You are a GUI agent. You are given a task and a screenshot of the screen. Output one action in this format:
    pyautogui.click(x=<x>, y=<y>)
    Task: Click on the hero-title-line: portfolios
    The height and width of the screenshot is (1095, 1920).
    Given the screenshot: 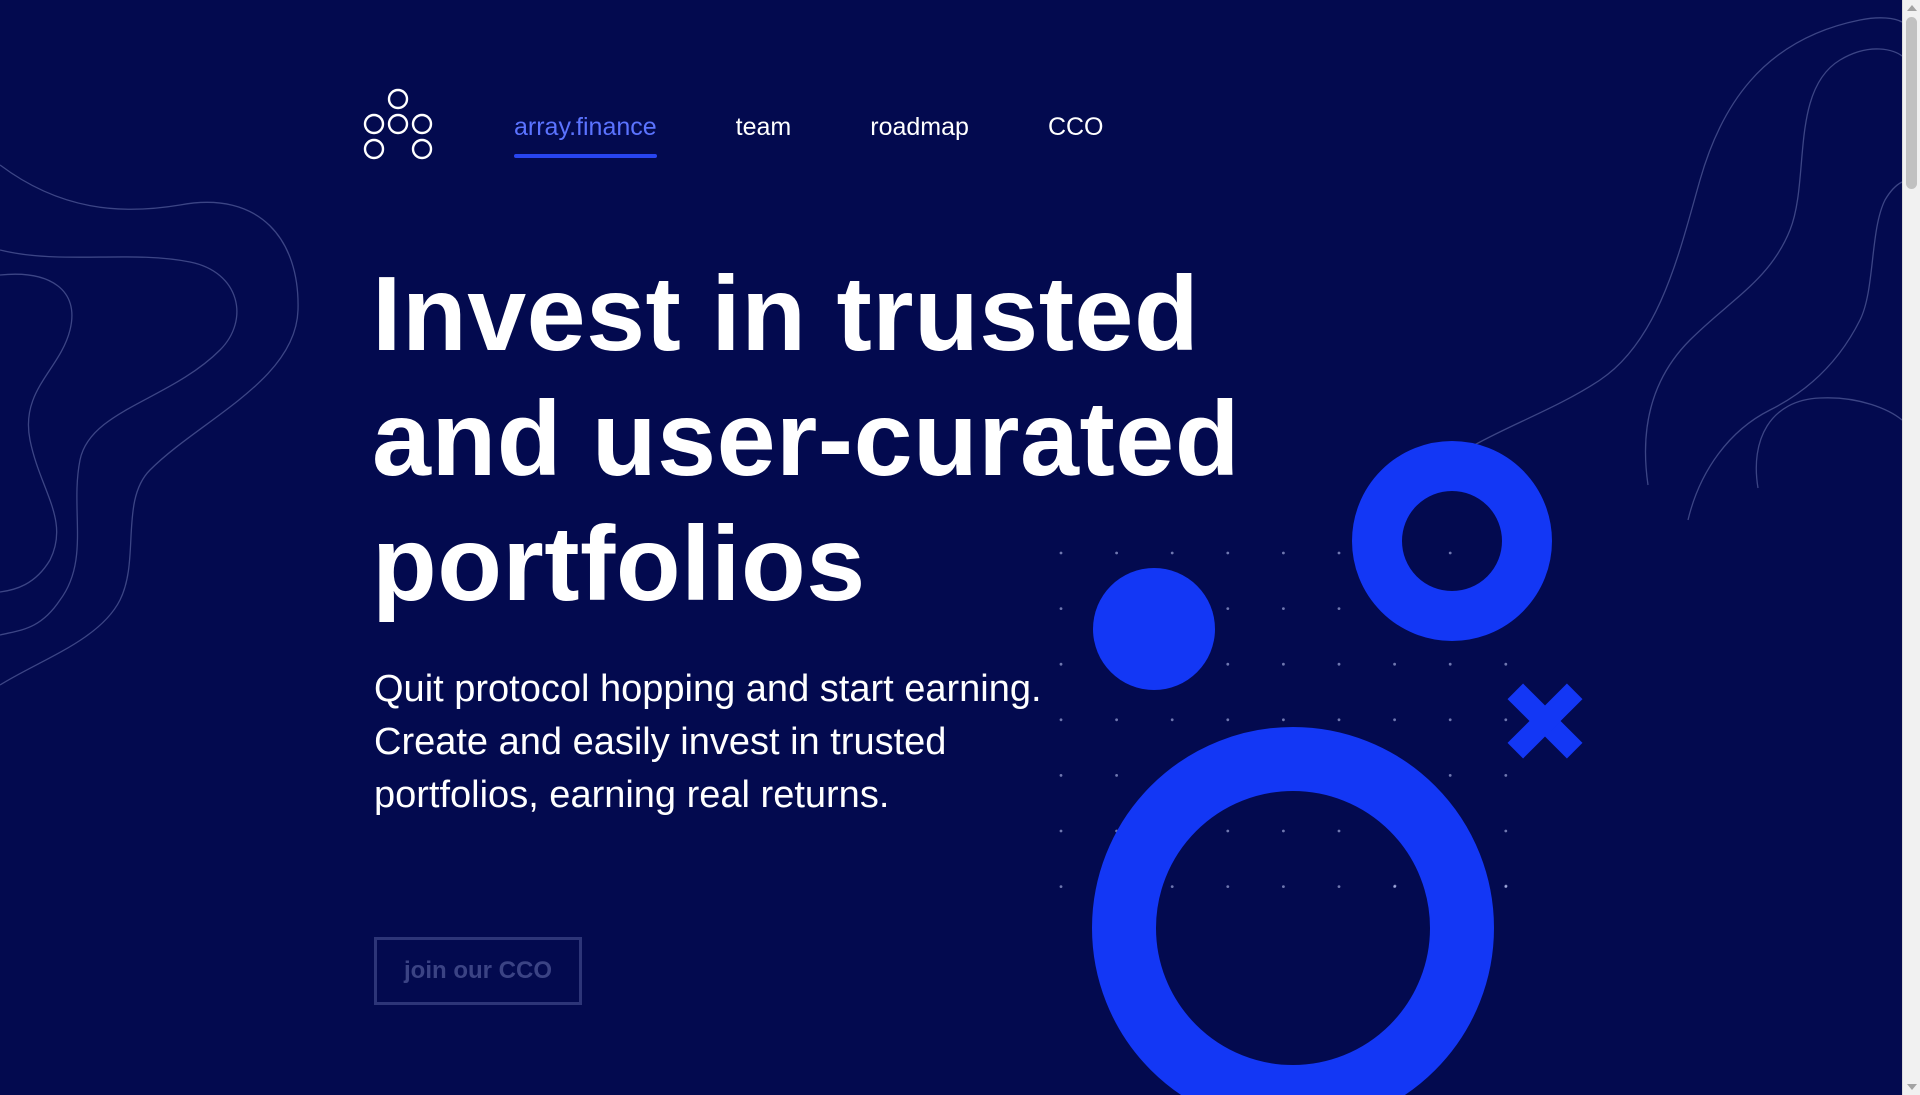 What is the action you would take?
    pyautogui.click(x=619, y=564)
    